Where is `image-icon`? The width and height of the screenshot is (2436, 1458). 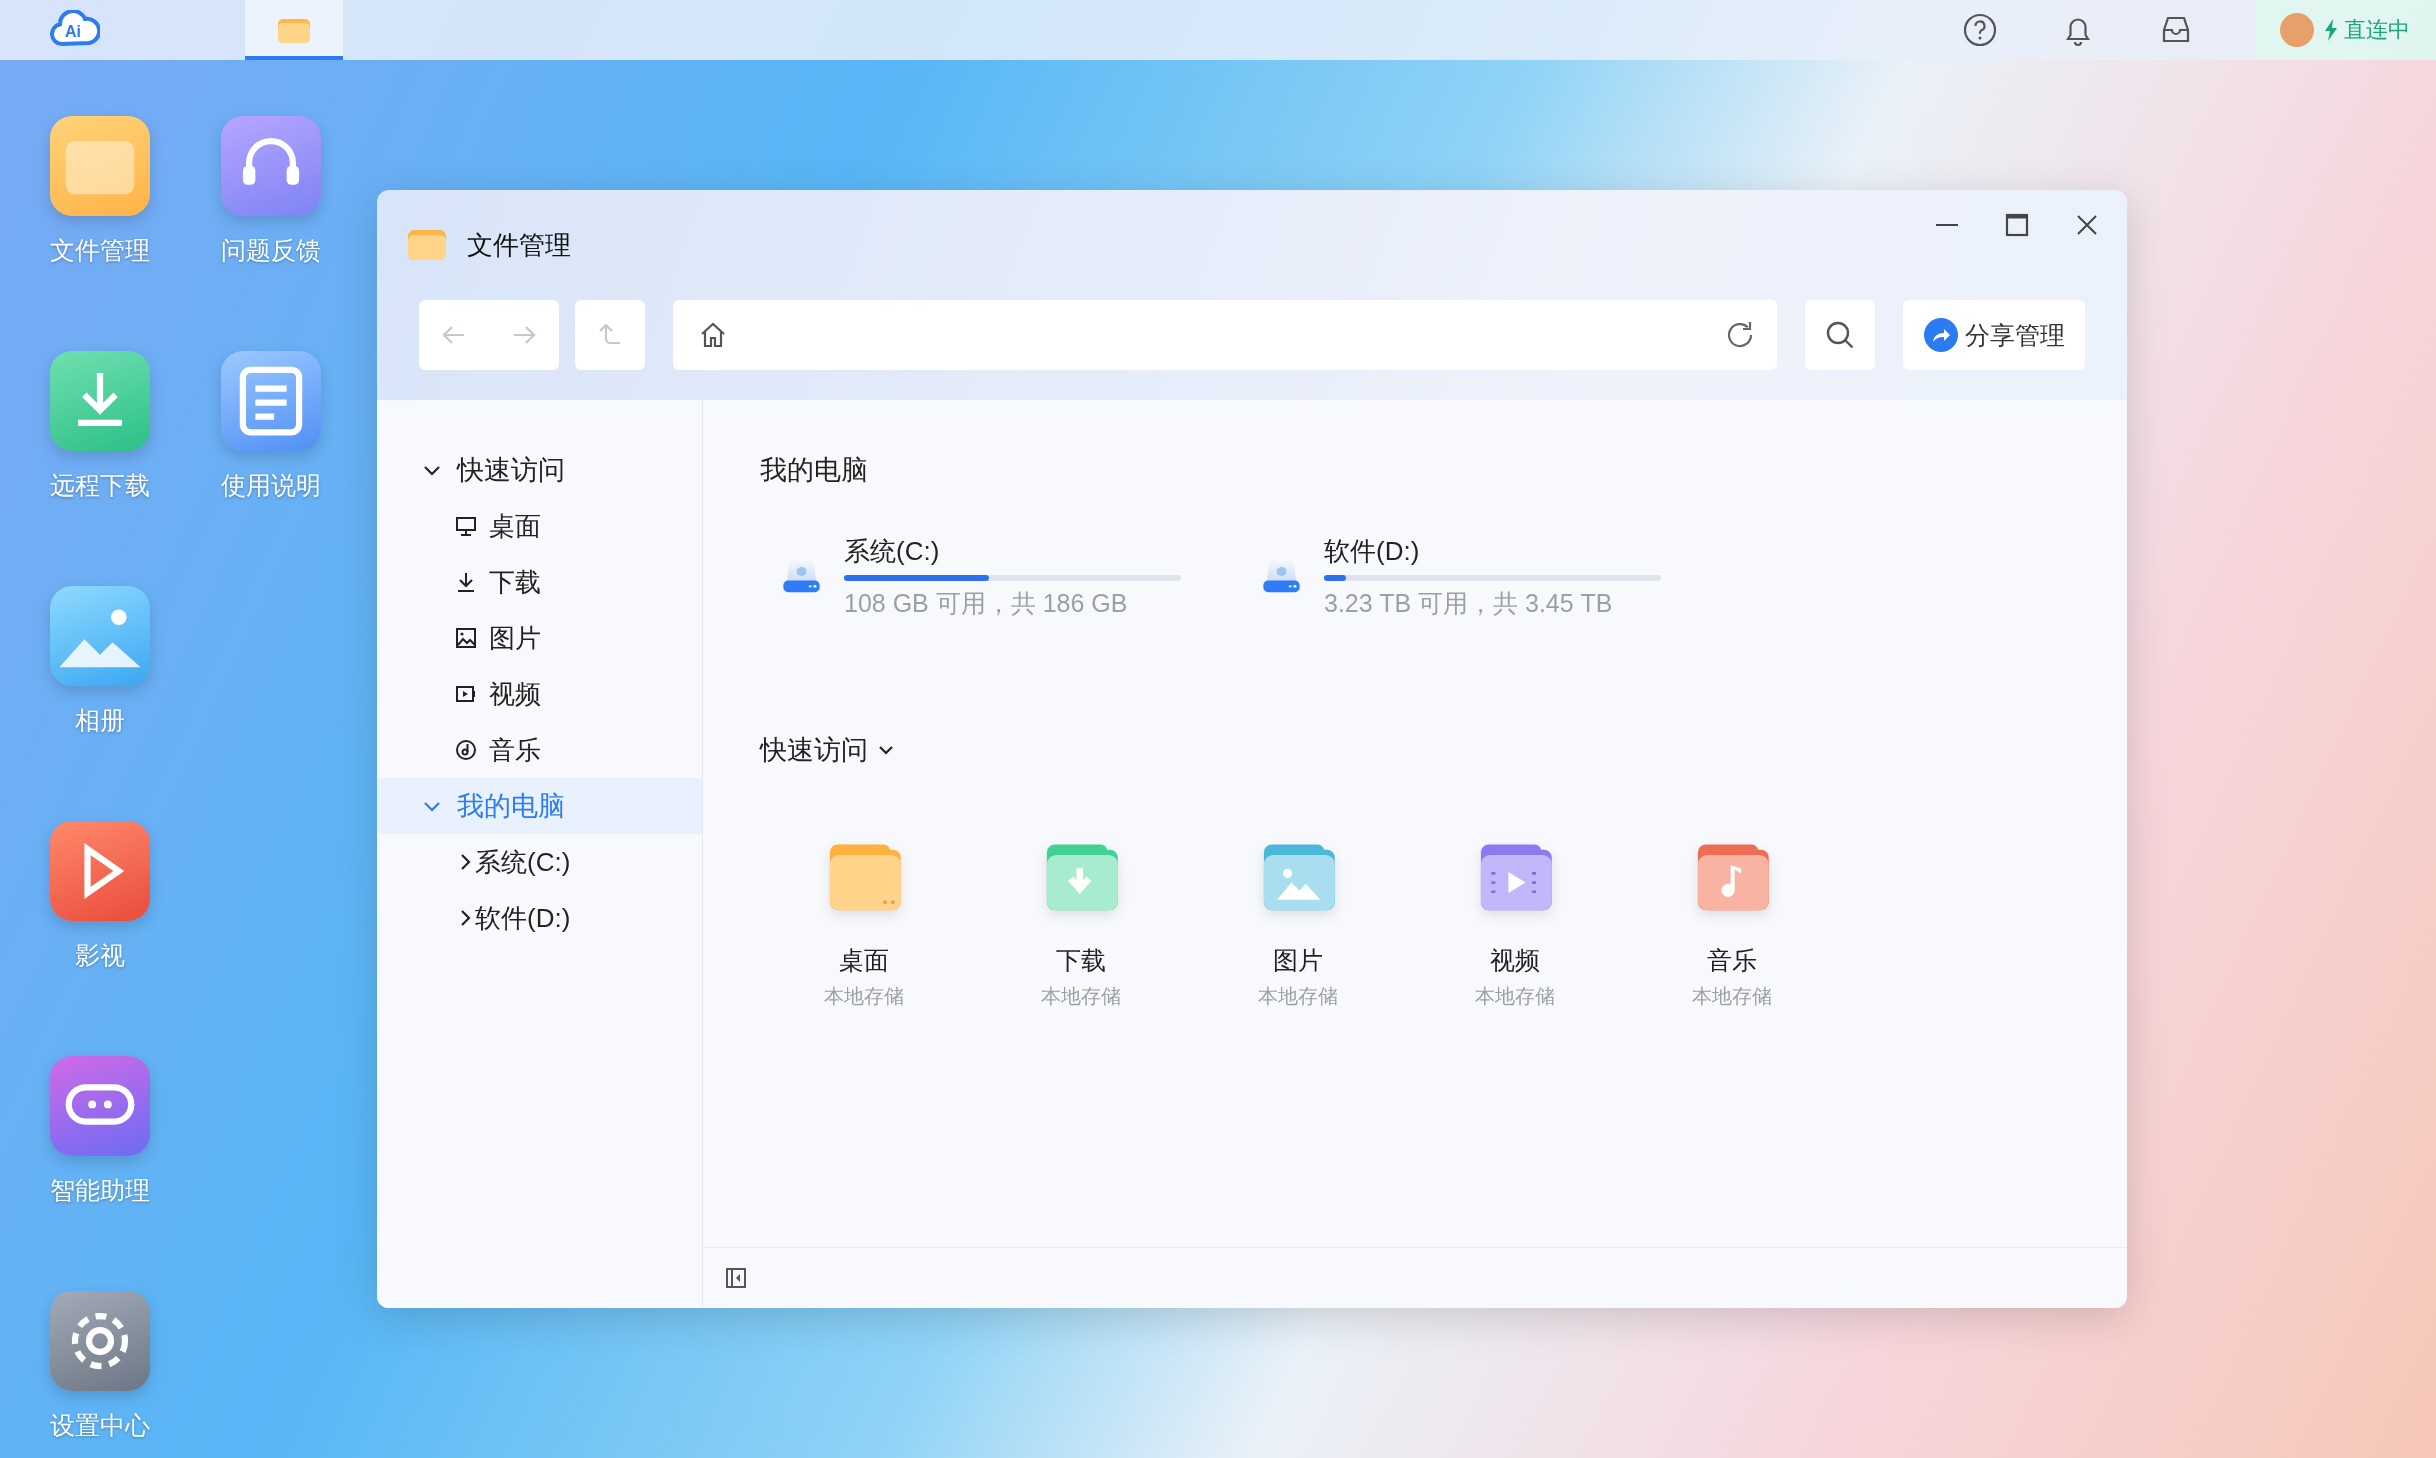
image-icon is located at coordinates (466, 638).